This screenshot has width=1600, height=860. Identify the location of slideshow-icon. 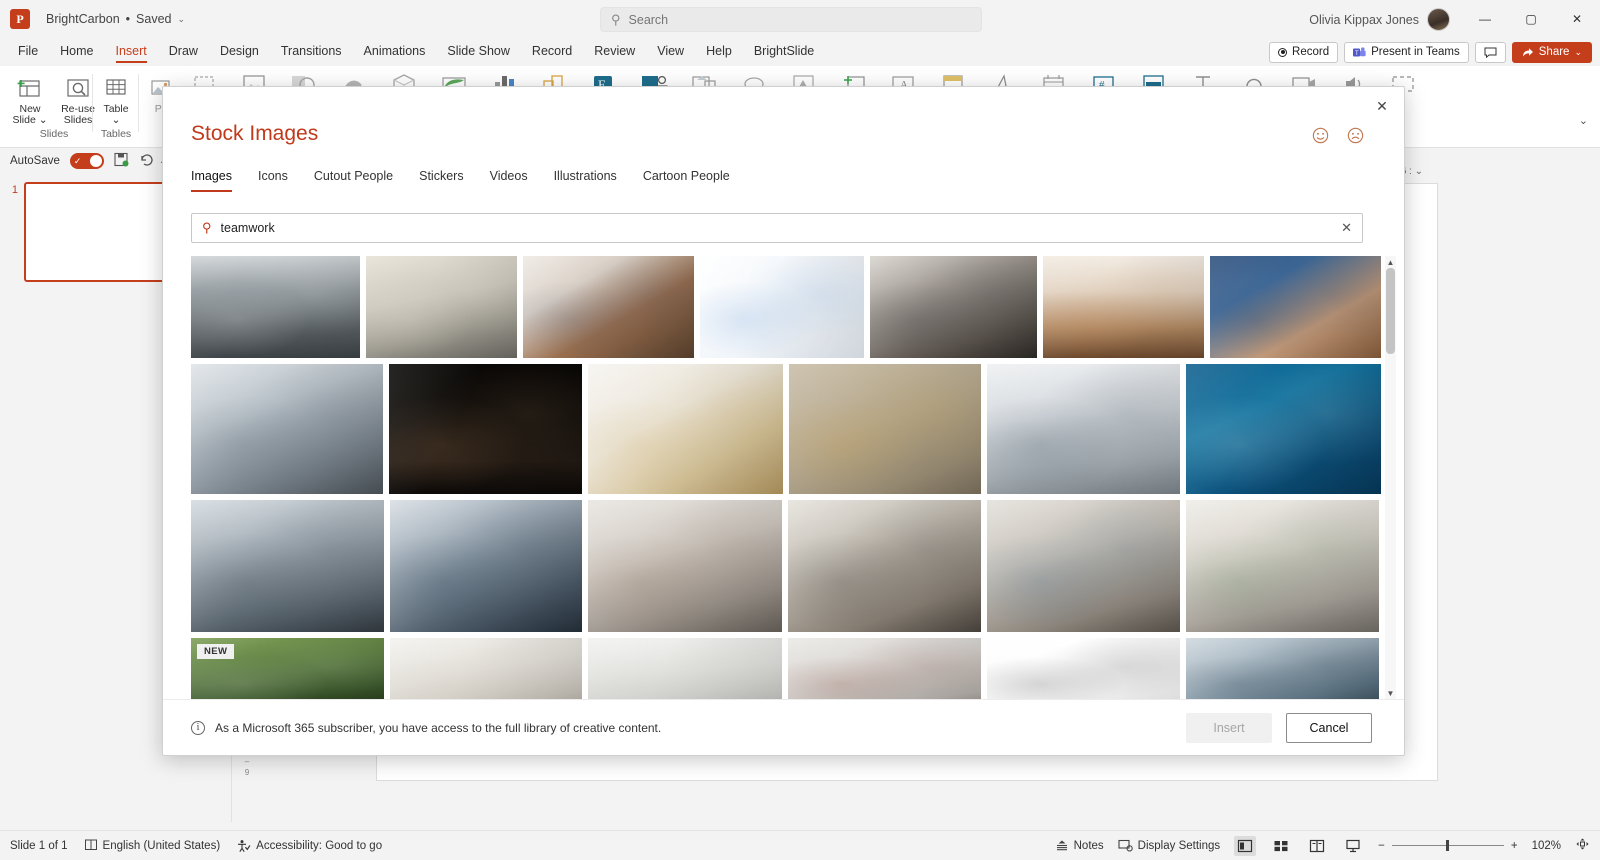
(1353, 845).